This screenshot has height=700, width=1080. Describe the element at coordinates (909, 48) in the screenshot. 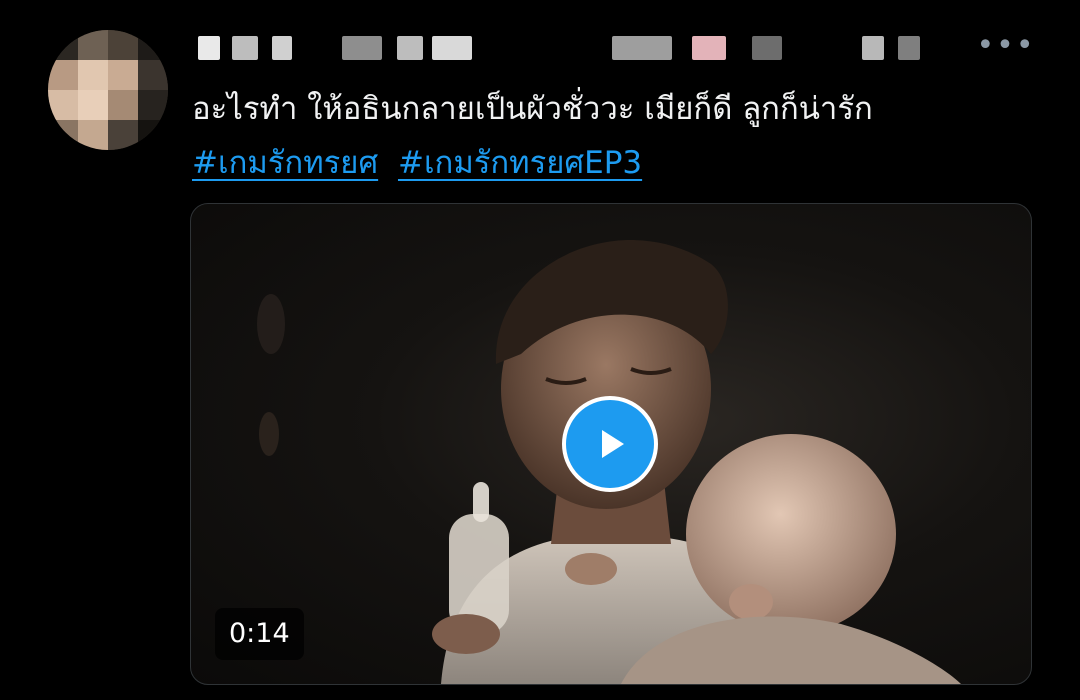

I see `timestamp-redacted-segment` at that location.